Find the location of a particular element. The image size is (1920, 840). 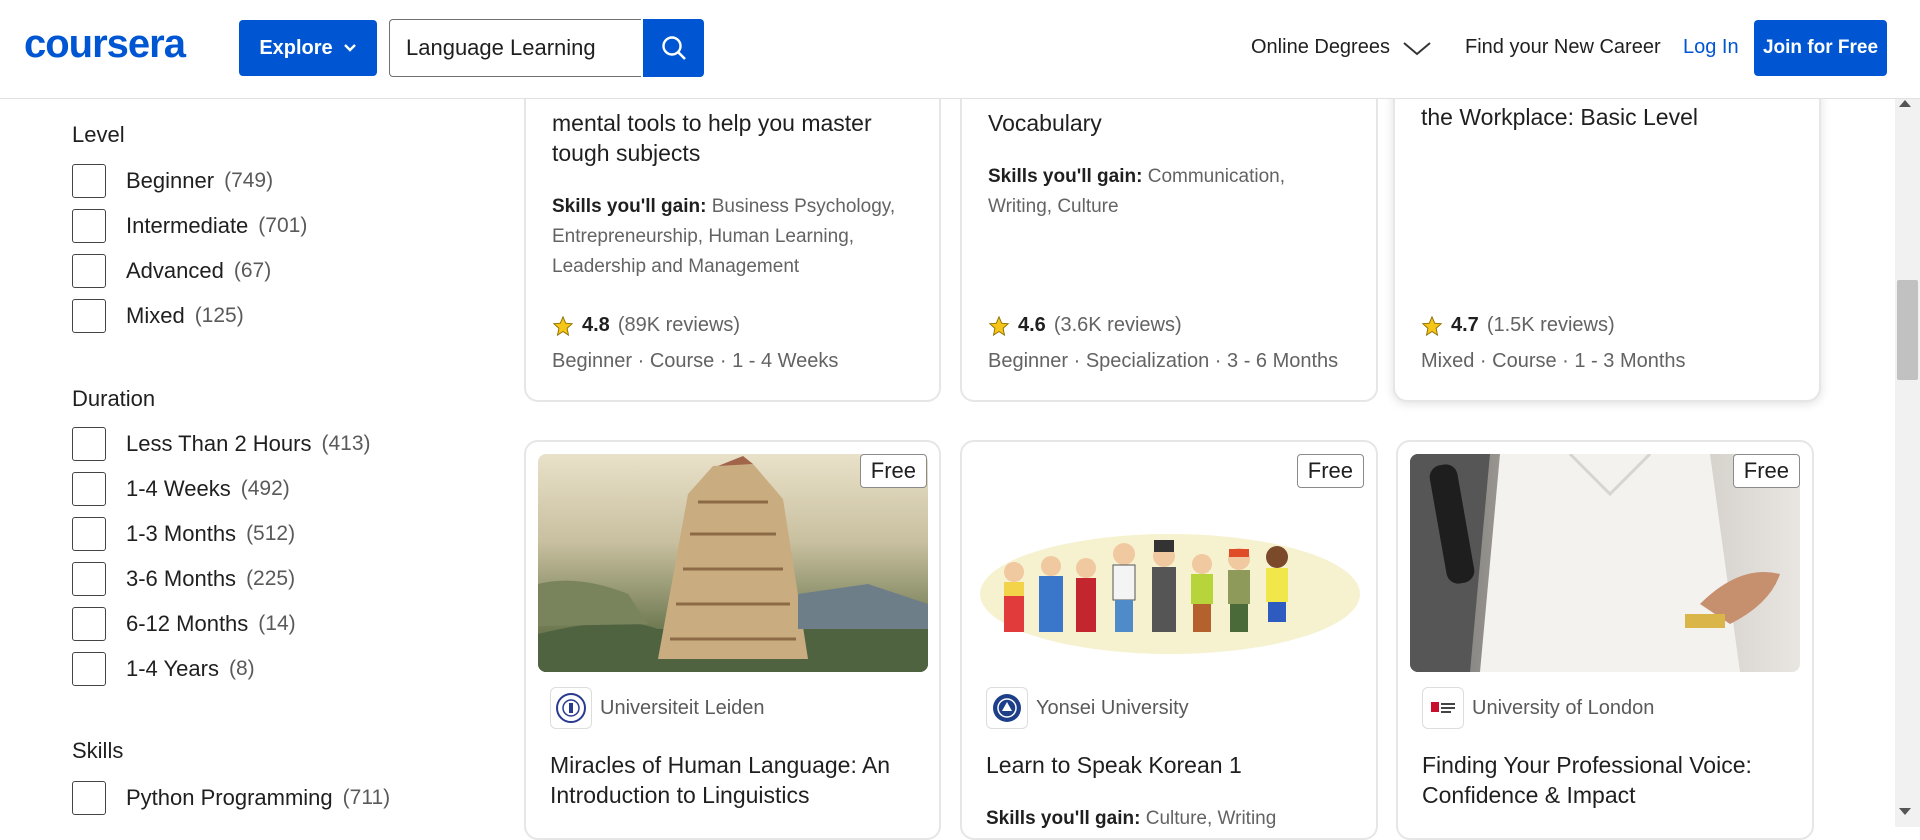

course-title-line: tough subjects is located at coordinates (626, 153).